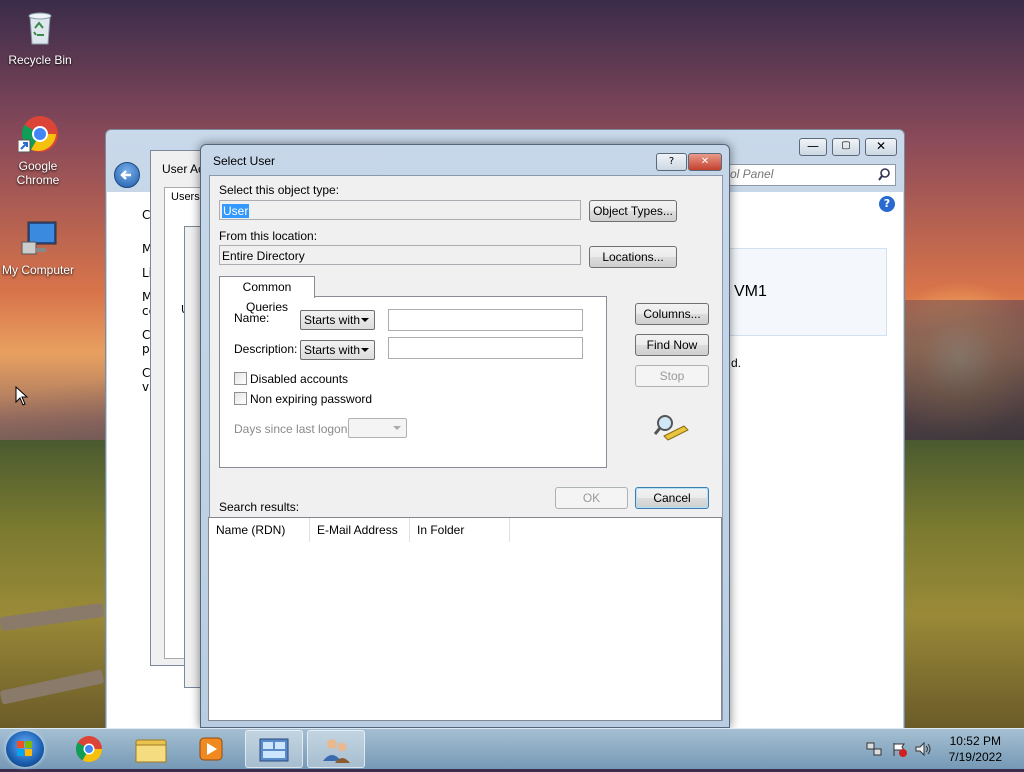  Describe the element at coordinates (975, 749) in the screenshot. I see `system-clock: 10:52 PM 7/19/2022` at that location.